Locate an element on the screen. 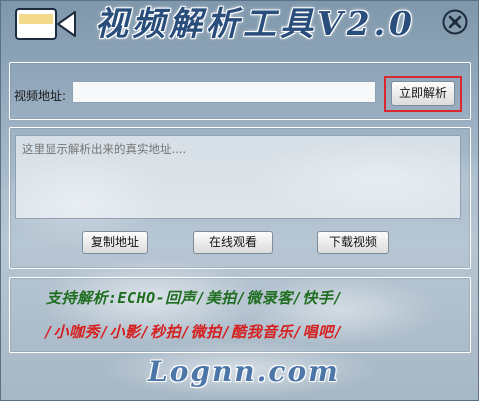  supported-sites-line-2: /小咖秀/小影/秒拍/微拍/酷我音乐/唱吧/ is located at coordinates (194, 332).